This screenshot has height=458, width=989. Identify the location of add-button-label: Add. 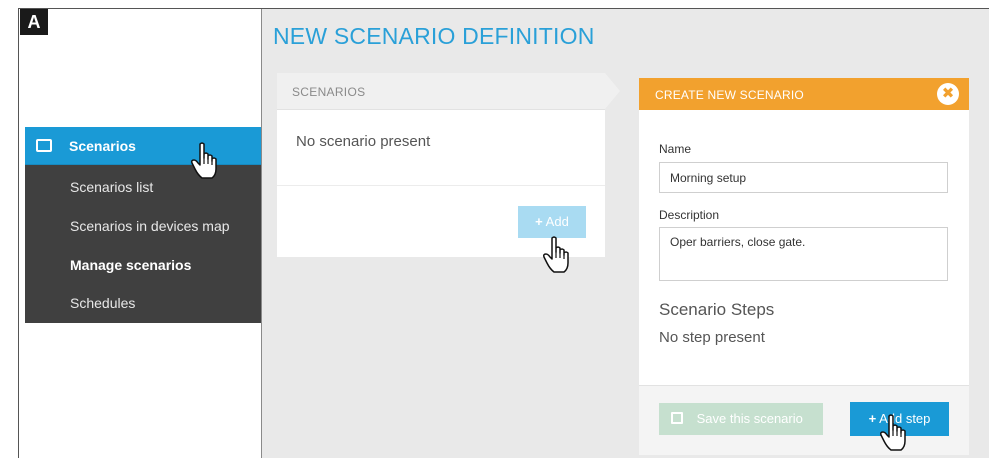
(557, 221).